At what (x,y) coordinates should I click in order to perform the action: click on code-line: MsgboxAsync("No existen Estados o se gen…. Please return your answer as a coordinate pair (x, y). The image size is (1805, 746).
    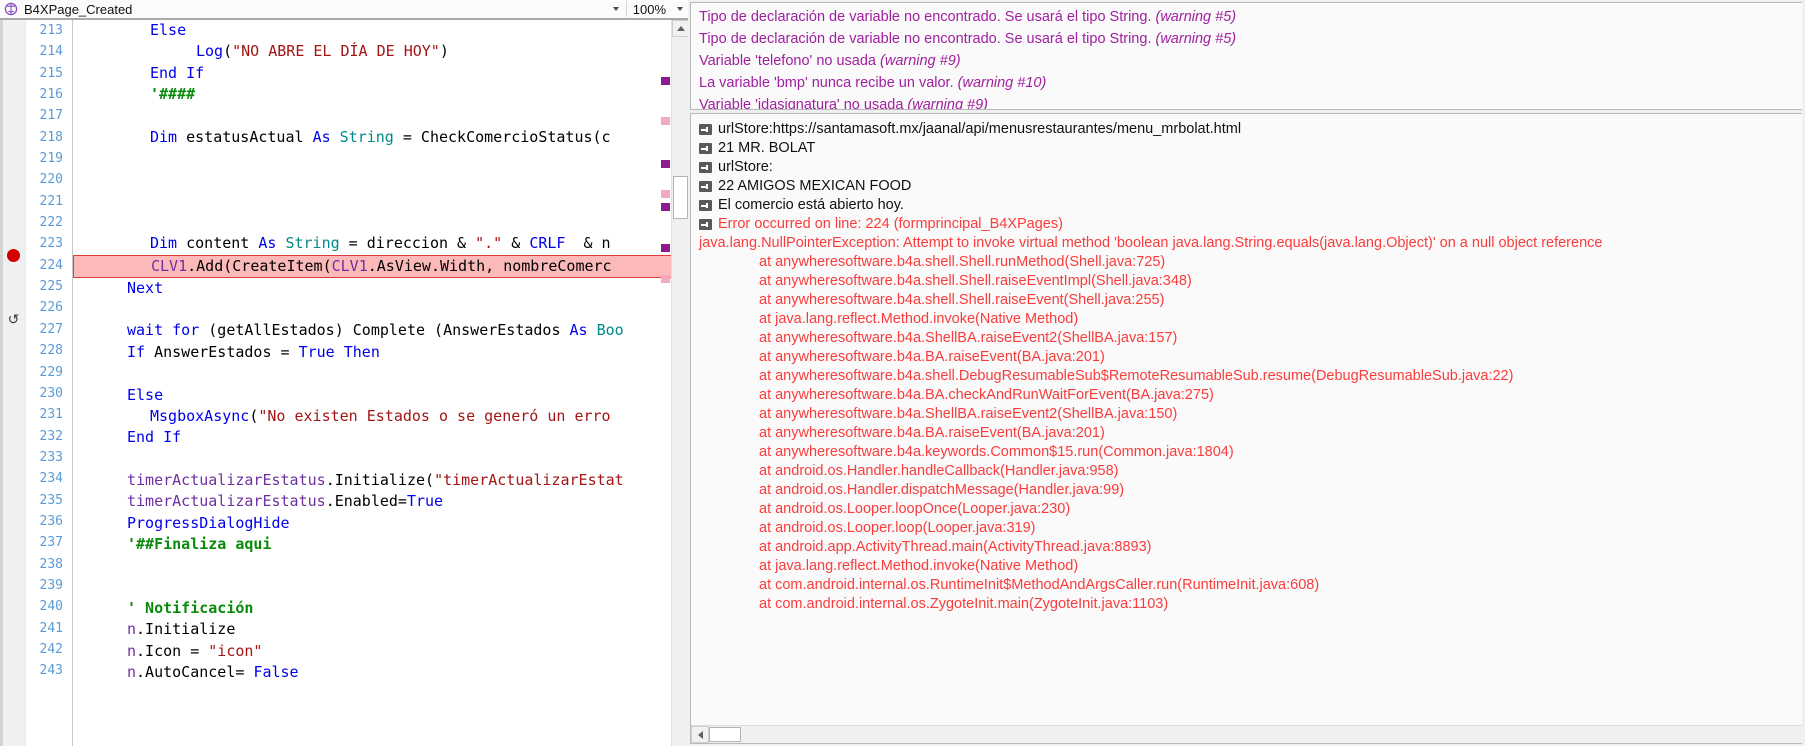
    Looking at the image, I should click on (384, 416).